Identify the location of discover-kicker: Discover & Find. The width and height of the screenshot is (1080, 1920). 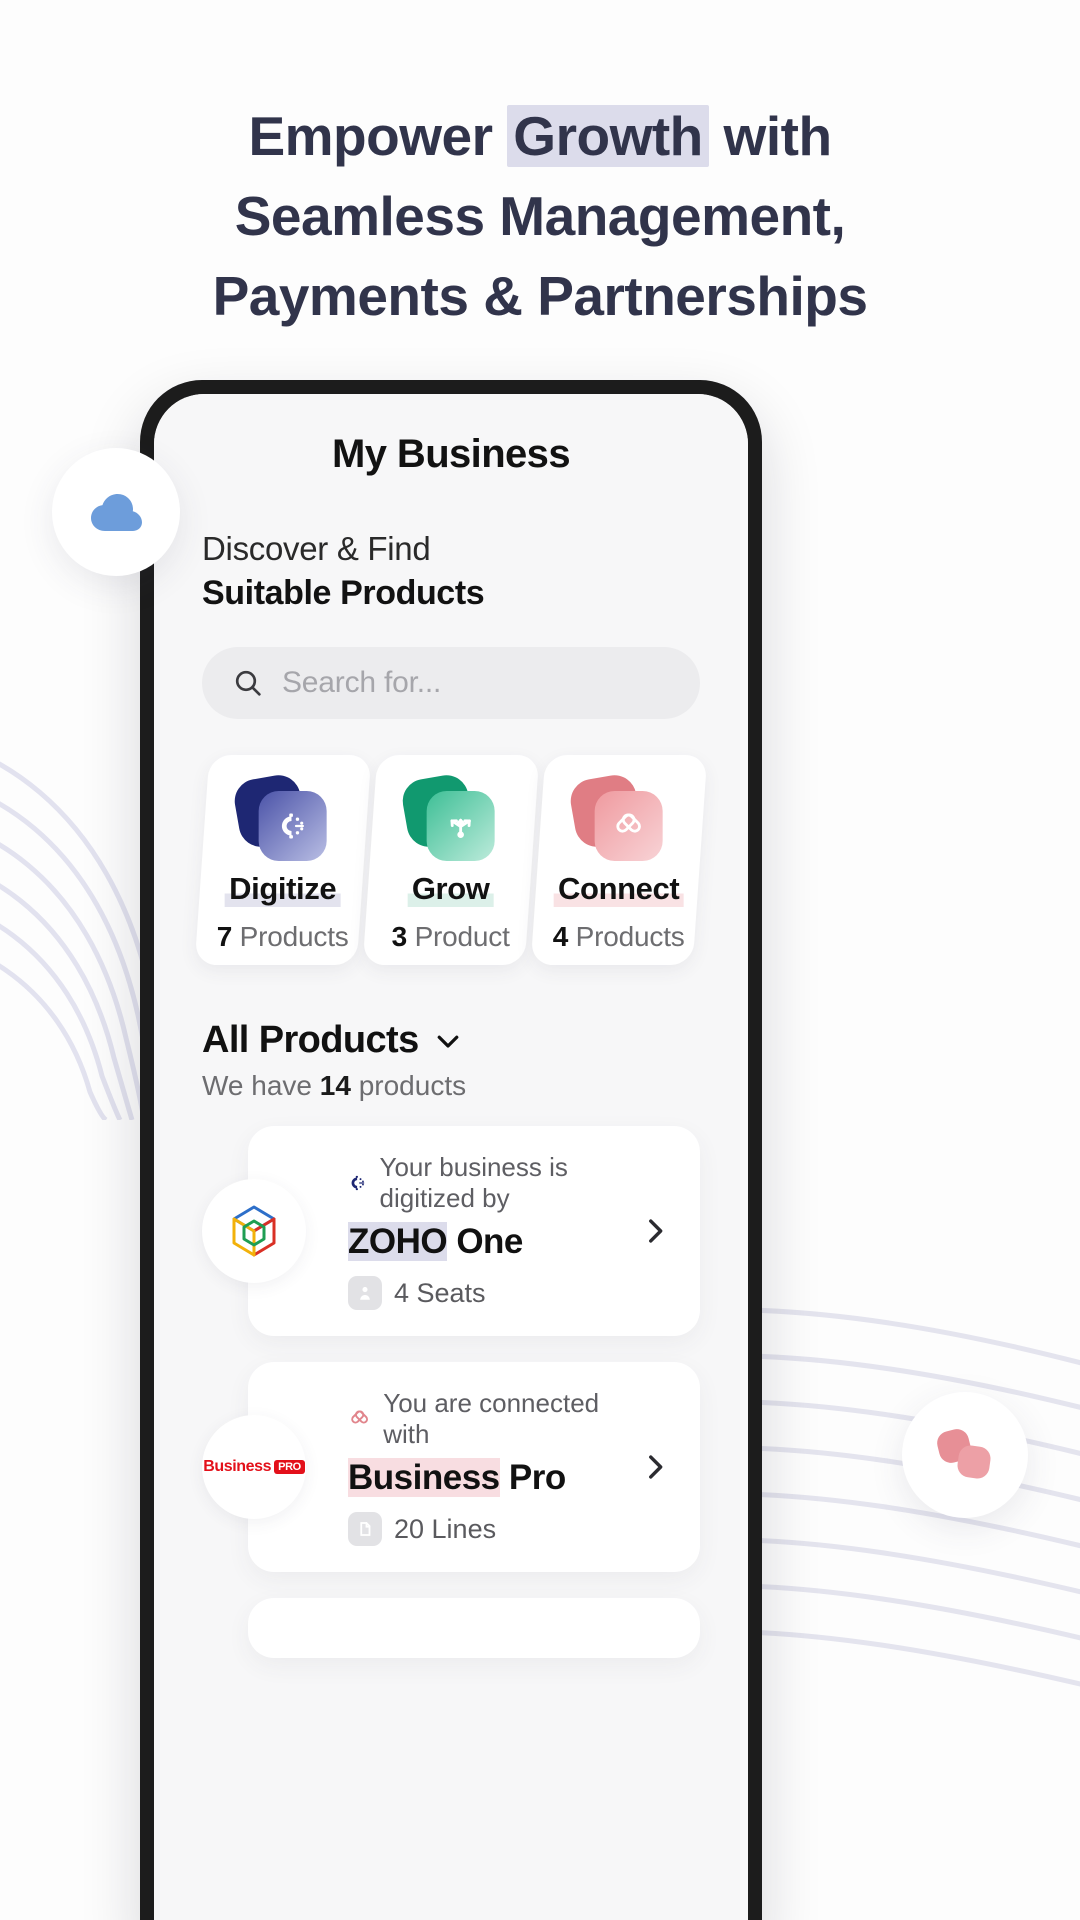
(316, 548).